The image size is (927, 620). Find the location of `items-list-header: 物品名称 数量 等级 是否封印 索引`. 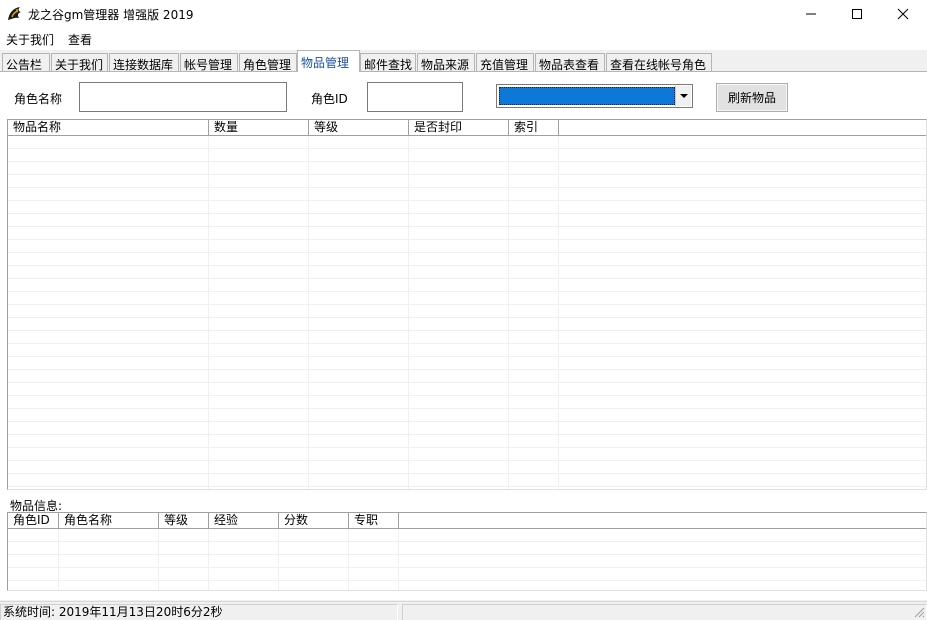

items-list-header: 物品名称 数量 等级 是否封印 索引 is located at coordinates (467, 128).